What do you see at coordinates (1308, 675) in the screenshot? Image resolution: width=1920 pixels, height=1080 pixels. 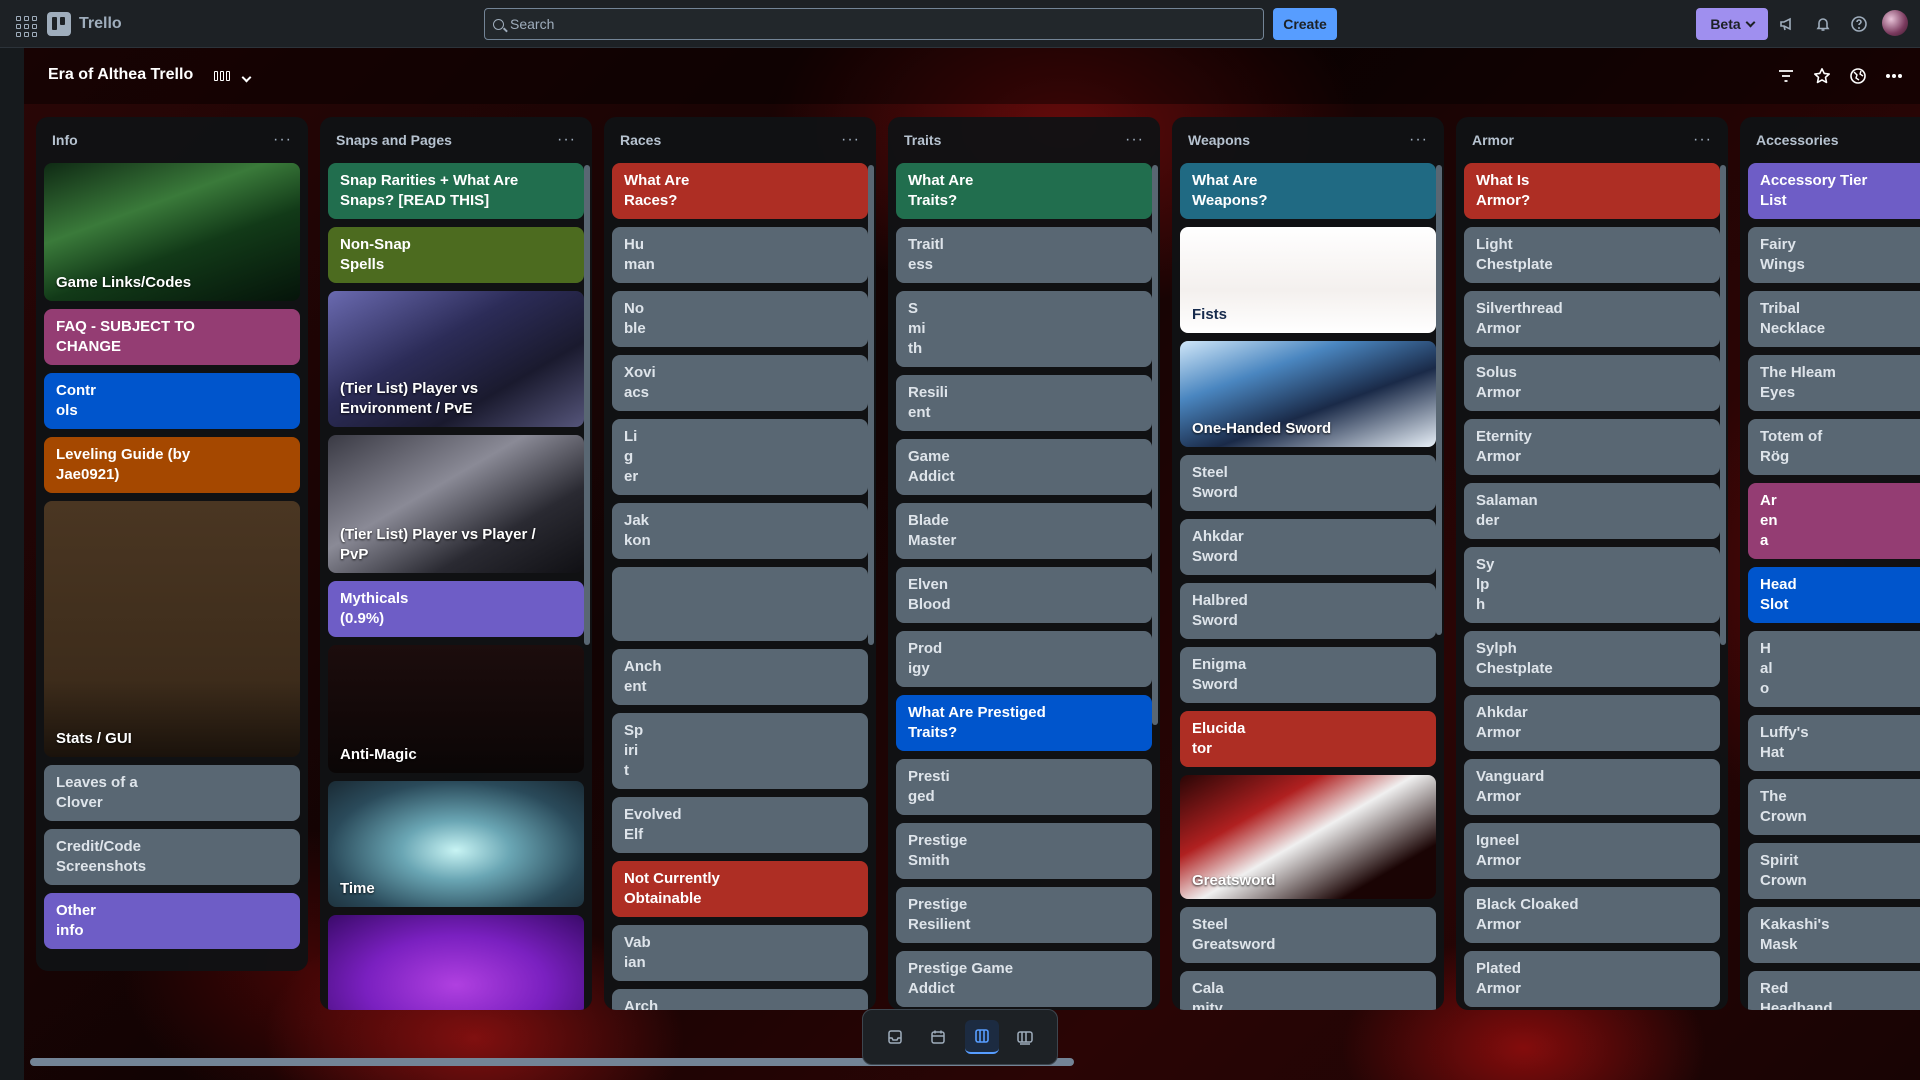 I see `card: Enigma Sword` at bounding box center [1308, 675].